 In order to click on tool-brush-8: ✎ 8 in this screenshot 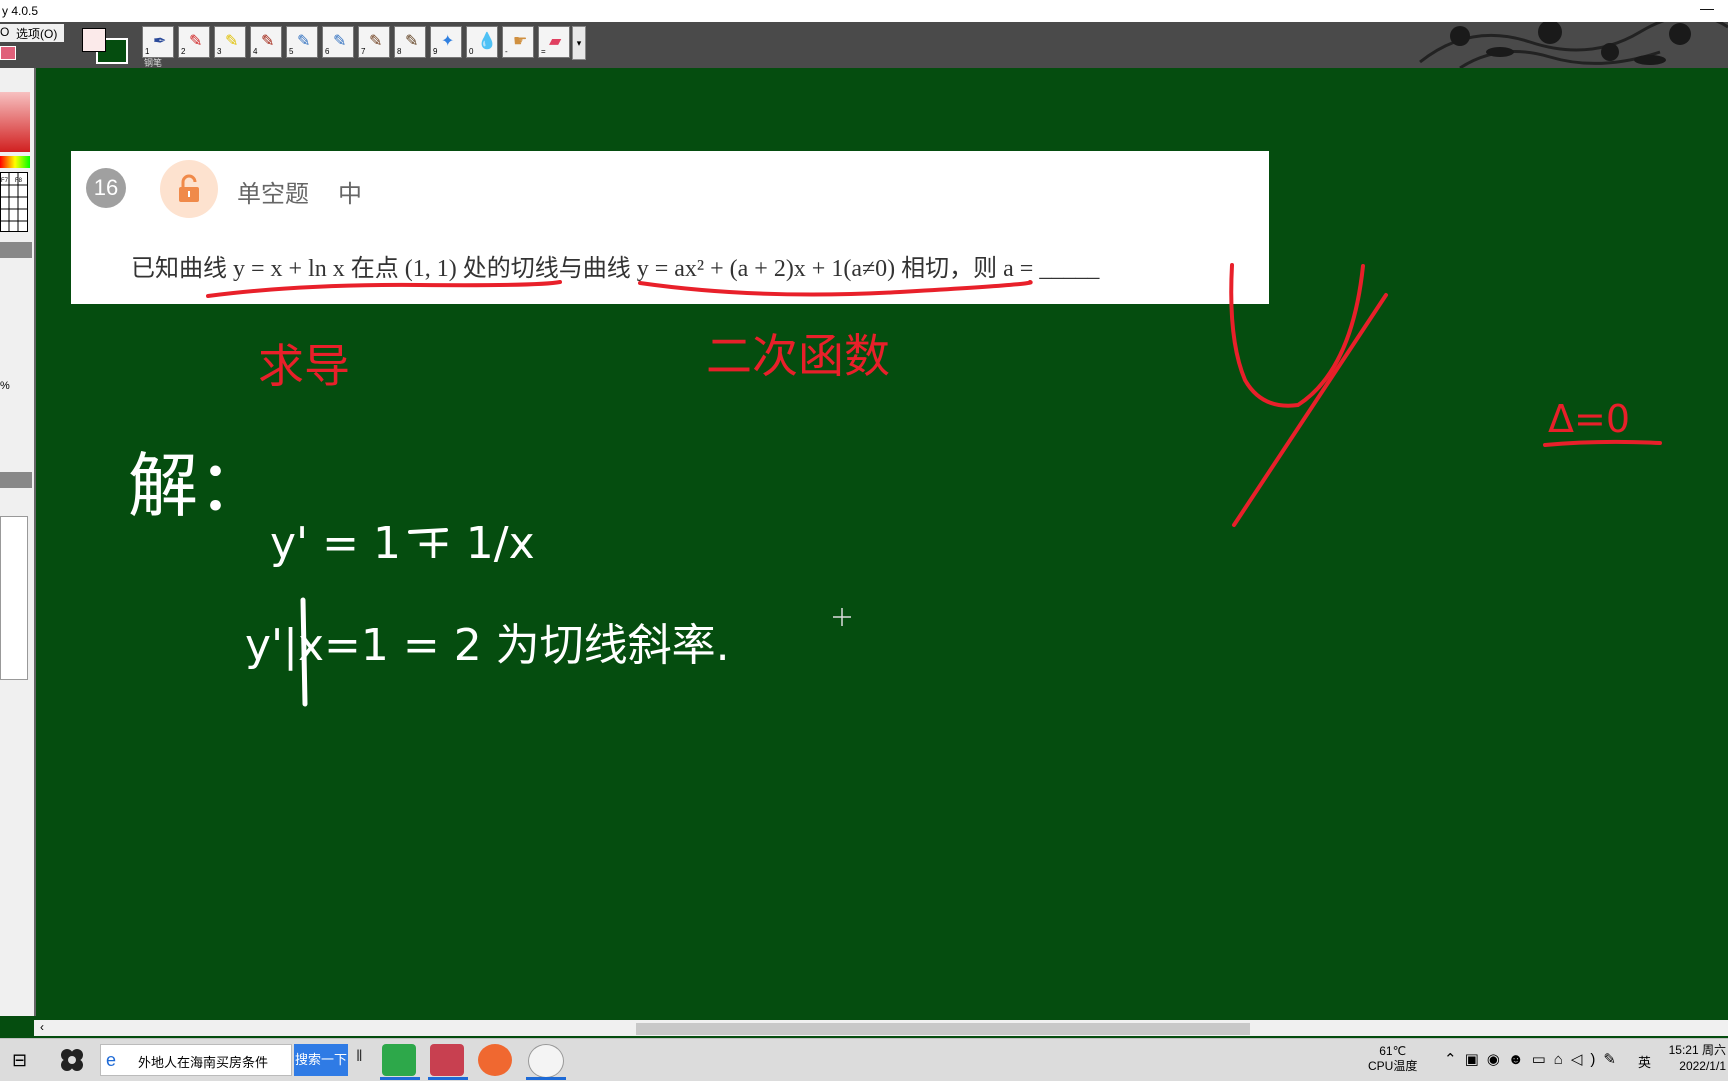, I will do `click(410, 42)`.